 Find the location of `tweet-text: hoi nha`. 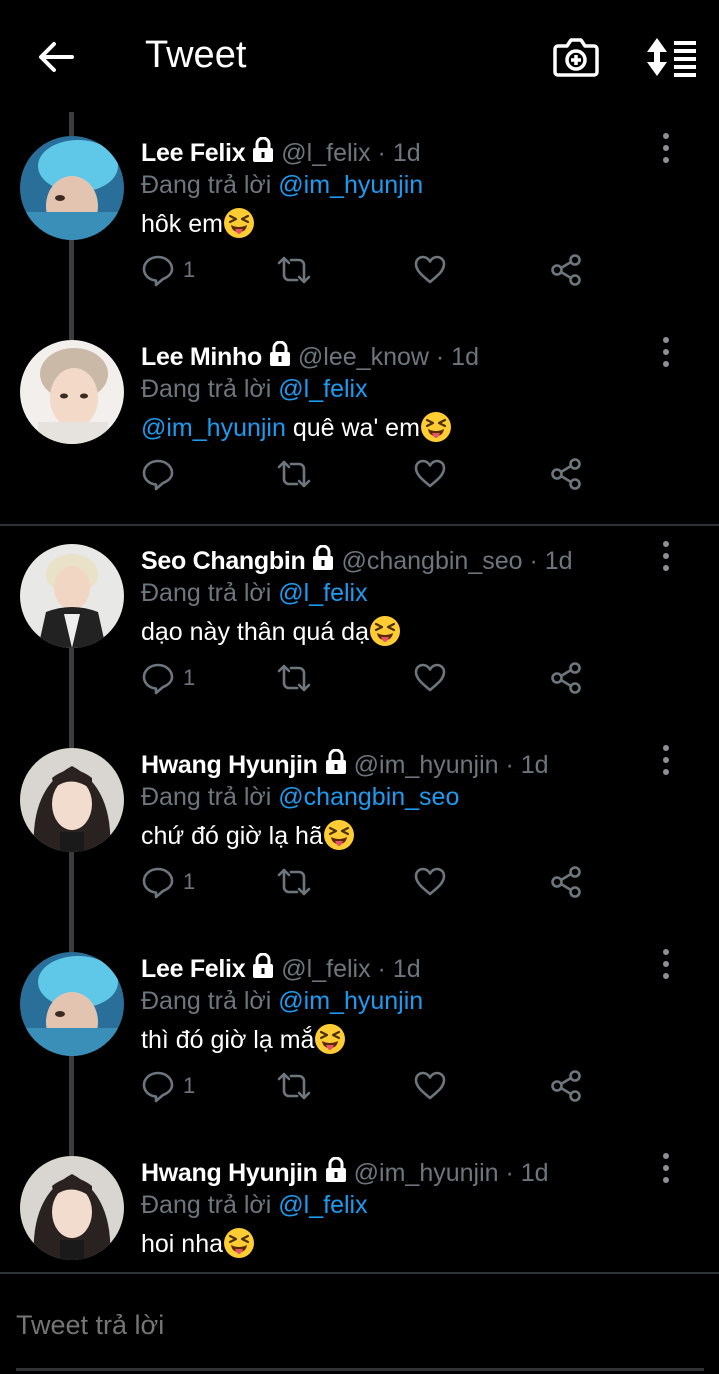

tweet-text: hoi nha is located at coordinates (198, 1244).